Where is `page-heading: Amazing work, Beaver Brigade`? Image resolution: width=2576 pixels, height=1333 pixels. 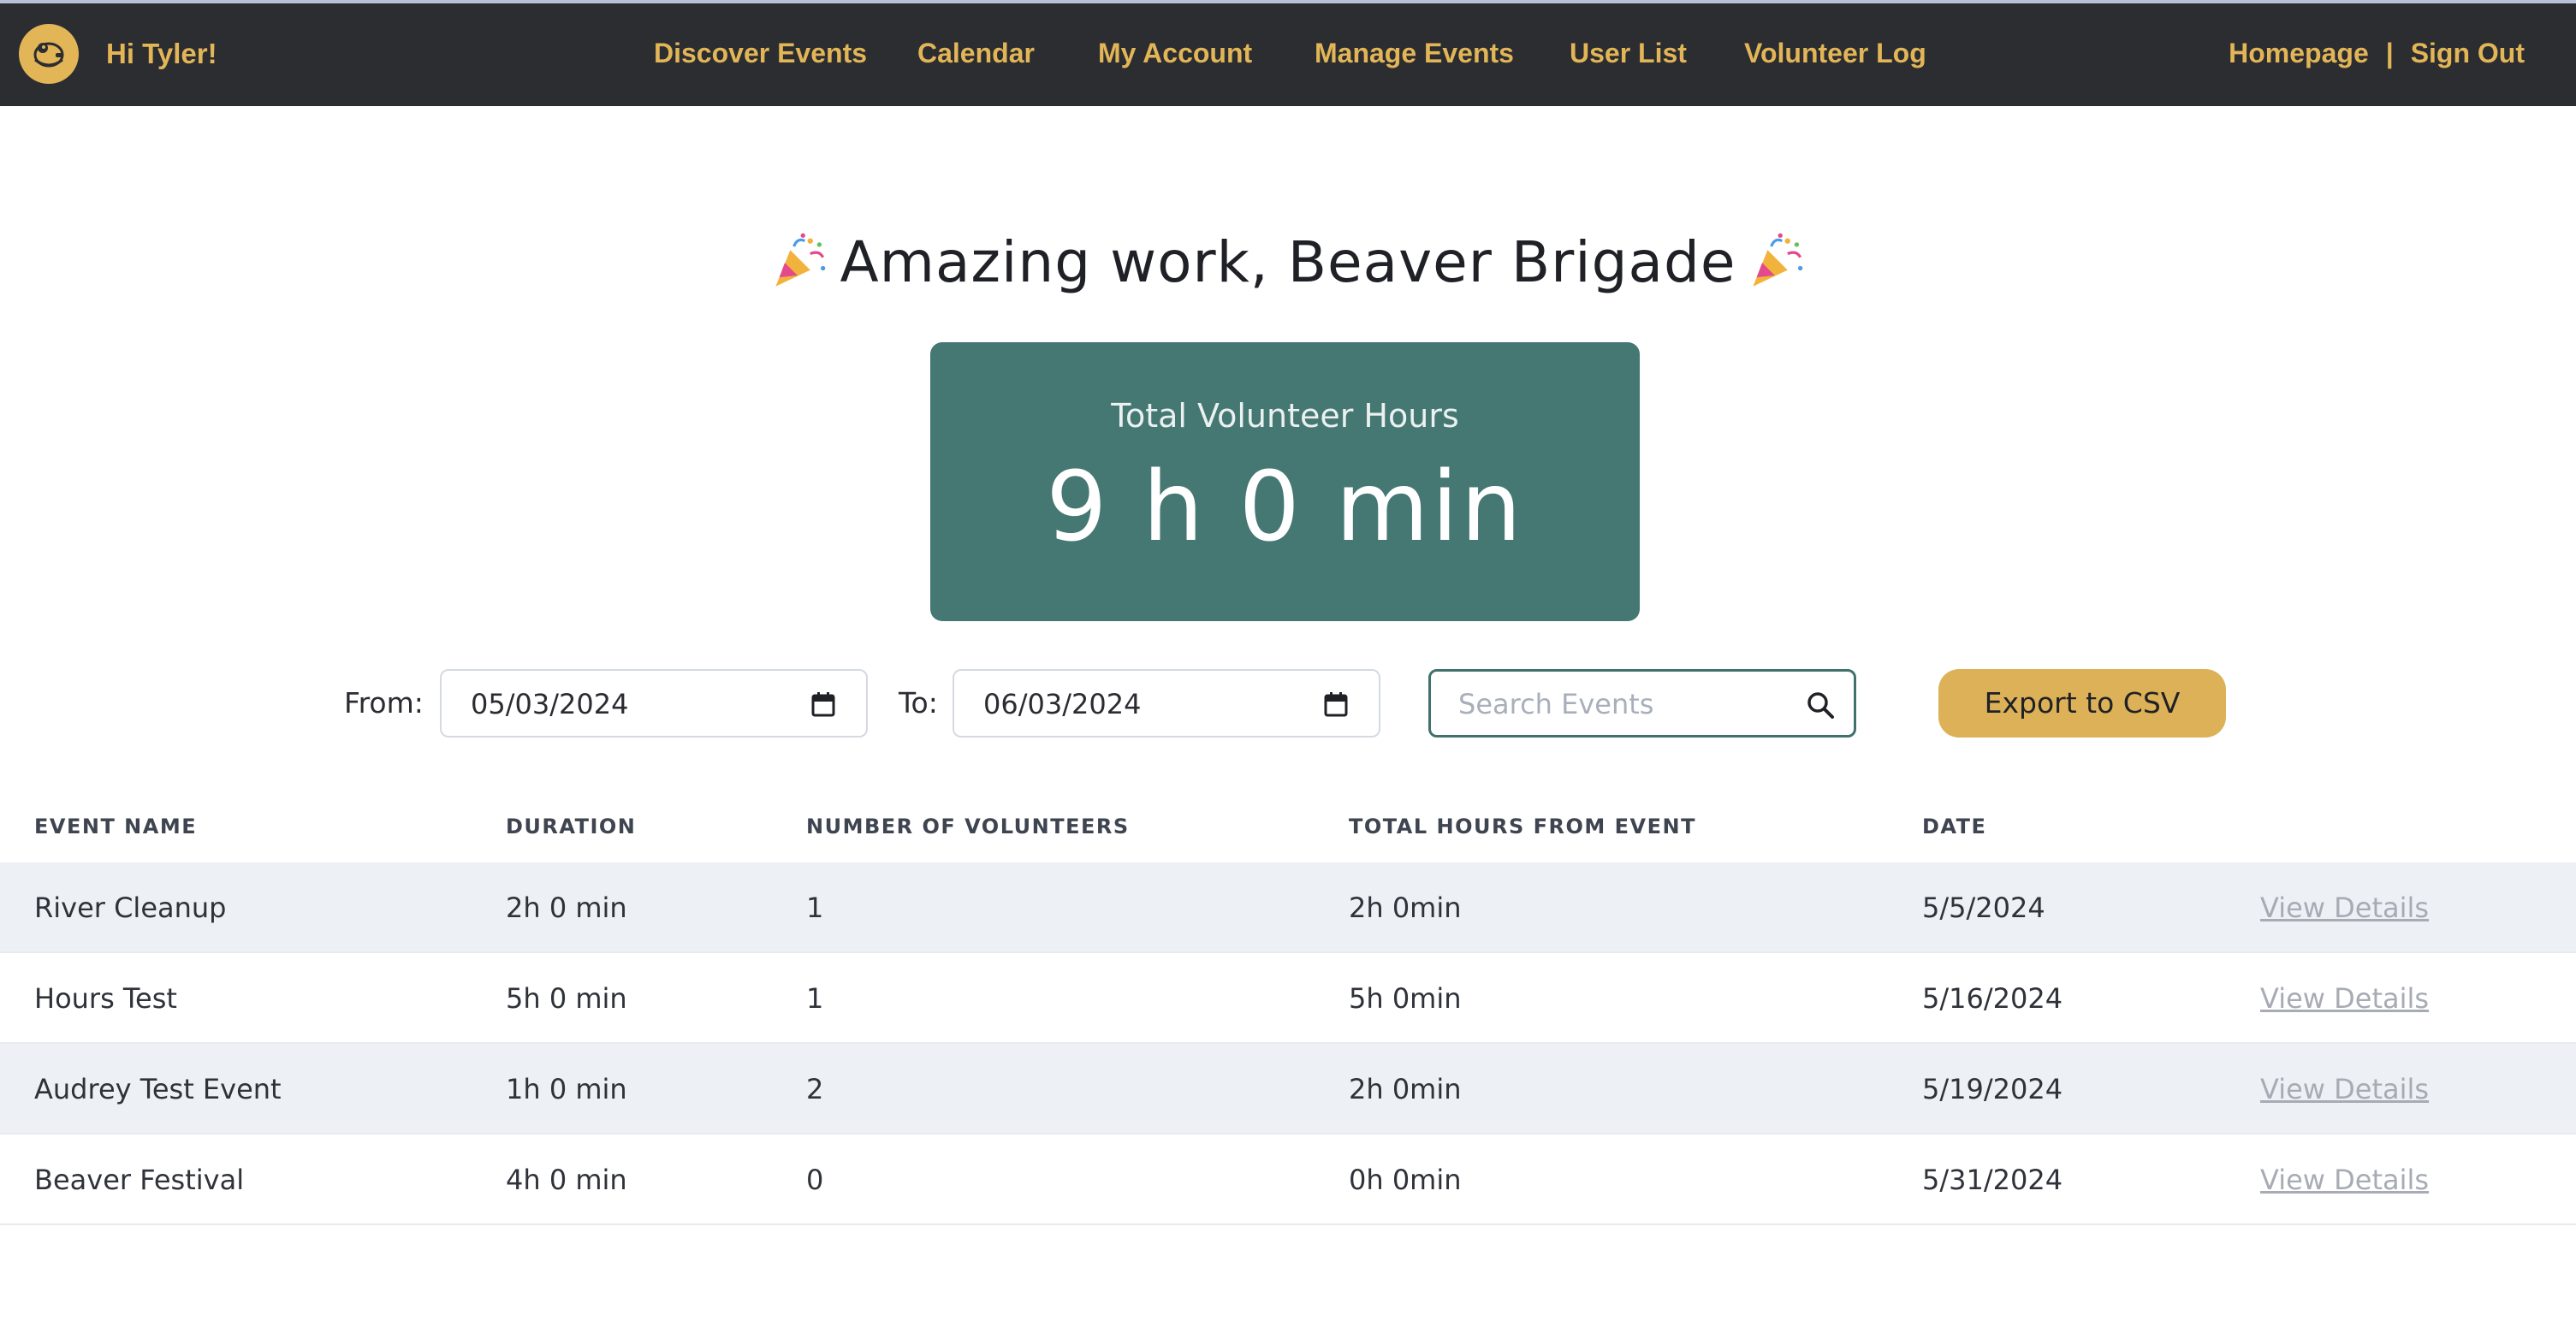
page-heading: Amazing work, Beaver Brigade is located at coordinates (1288, 262).